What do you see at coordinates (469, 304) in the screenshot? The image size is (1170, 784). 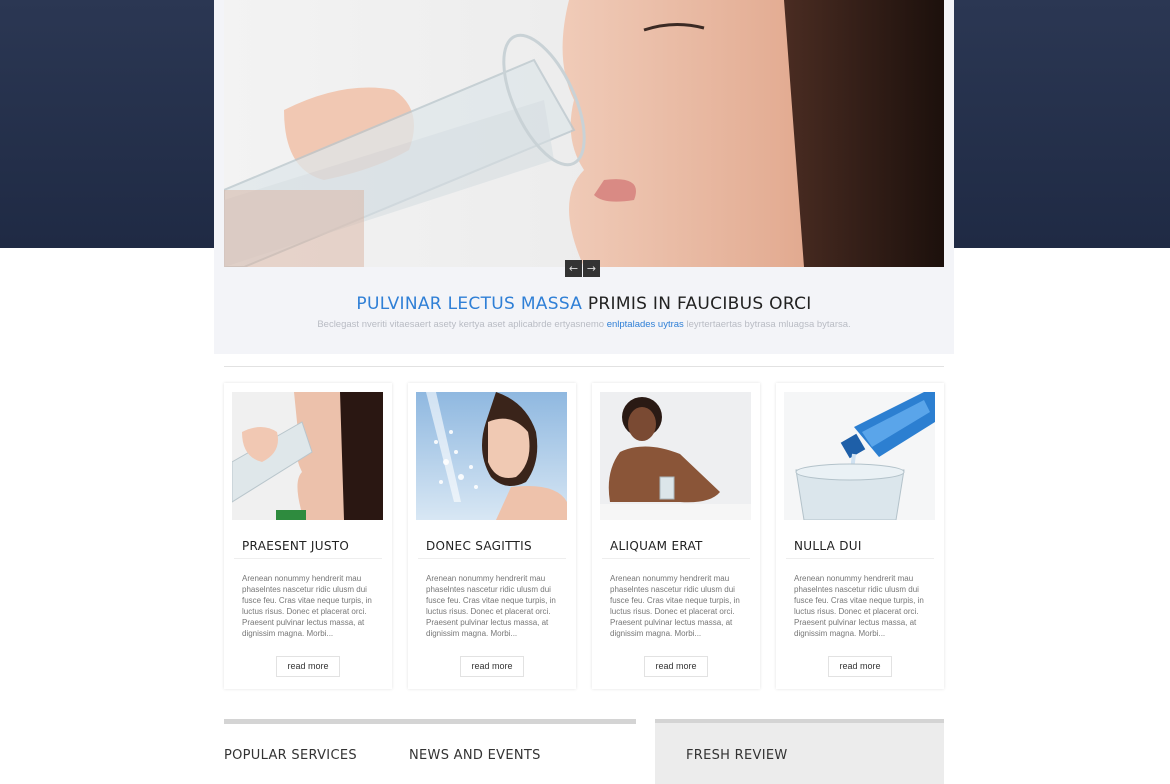 I see `tagline-highlight: PULVINAR LECTUS MASSA` at bounding box center [469, 304].